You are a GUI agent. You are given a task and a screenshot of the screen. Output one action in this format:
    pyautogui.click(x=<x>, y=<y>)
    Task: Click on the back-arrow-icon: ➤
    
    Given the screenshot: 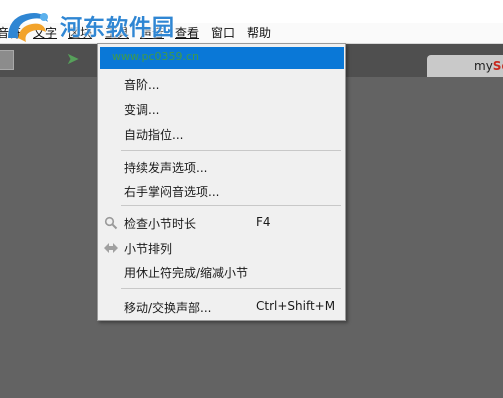 What is the action you would take?
    pyautogui.click(x=72, y=59)
    